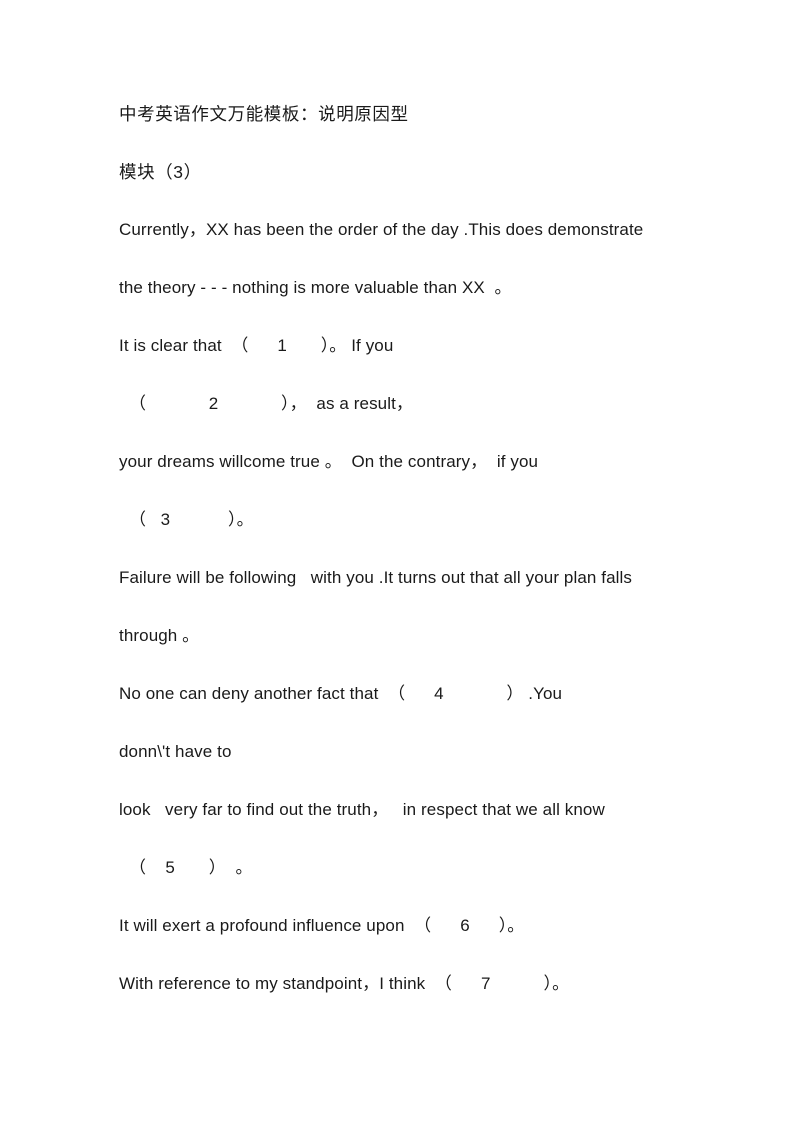 This screenshot has width=794, height=1123. Describe the element at coordinates (264, 114) in the screenshot. I see `document-title: 中考英语作文万能模板：说明原因型` at that location.